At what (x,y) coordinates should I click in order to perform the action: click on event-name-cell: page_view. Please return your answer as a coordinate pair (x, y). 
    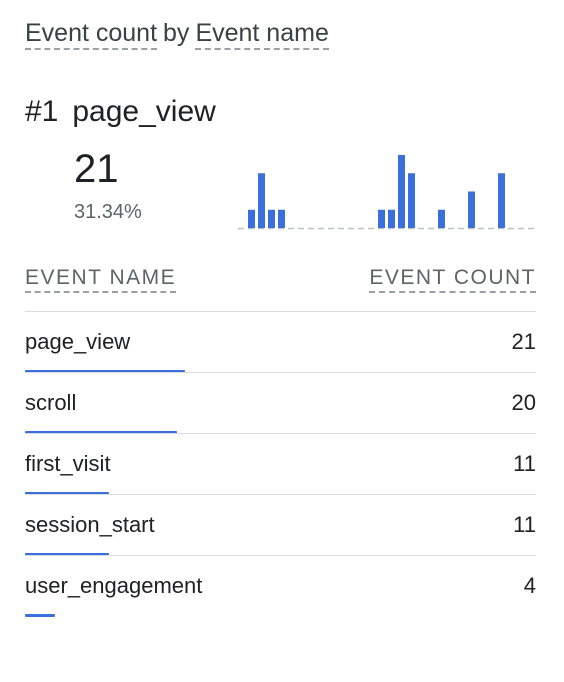
    Looking at the image, I should click on (78, 341).